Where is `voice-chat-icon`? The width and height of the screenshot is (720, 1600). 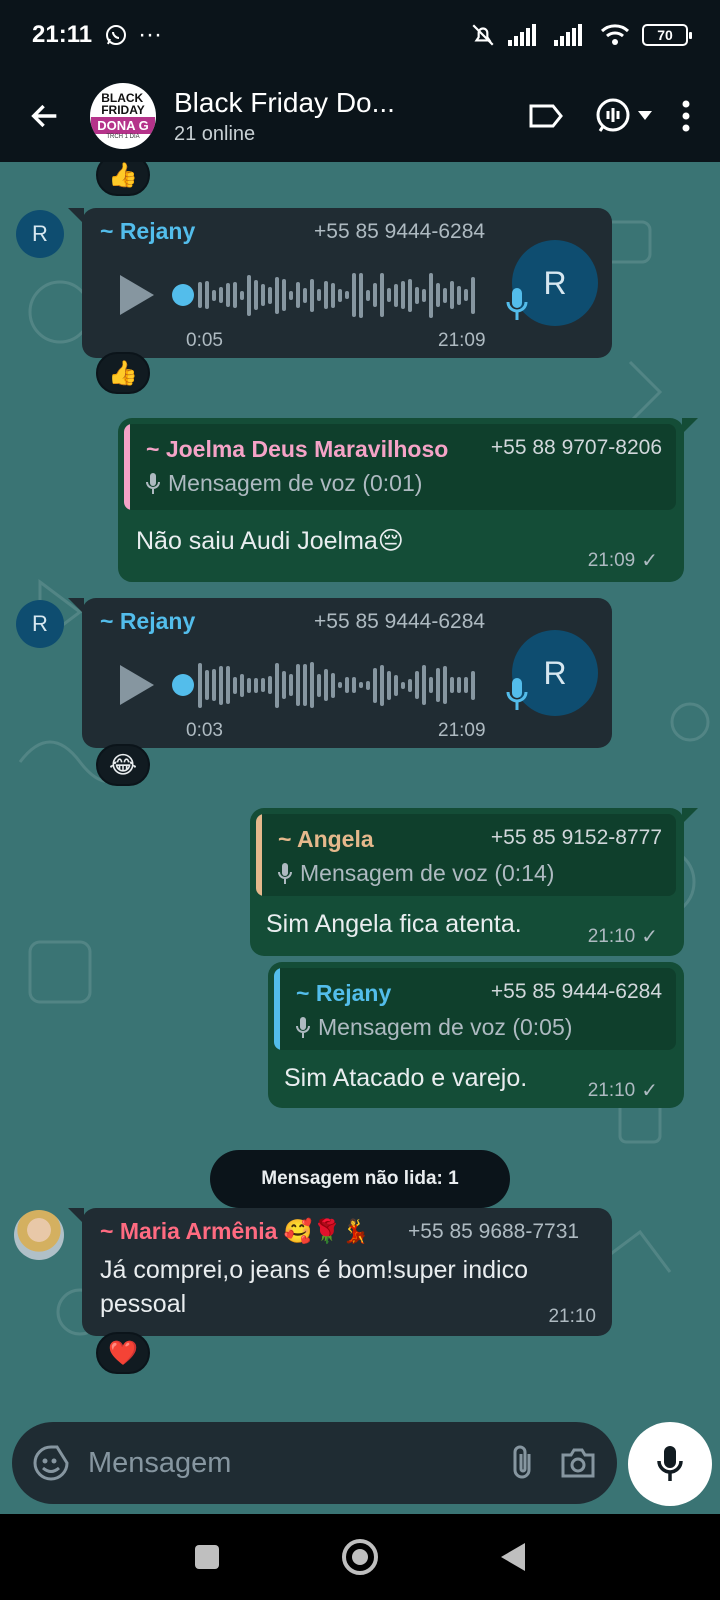
voice-chat-icon is located at coordinates (613, 115).